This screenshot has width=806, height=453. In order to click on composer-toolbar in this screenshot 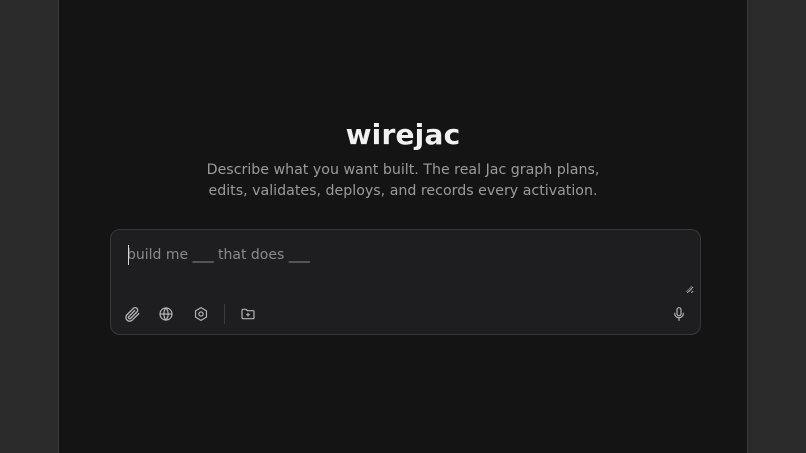, I will do `click(405, 314)`.